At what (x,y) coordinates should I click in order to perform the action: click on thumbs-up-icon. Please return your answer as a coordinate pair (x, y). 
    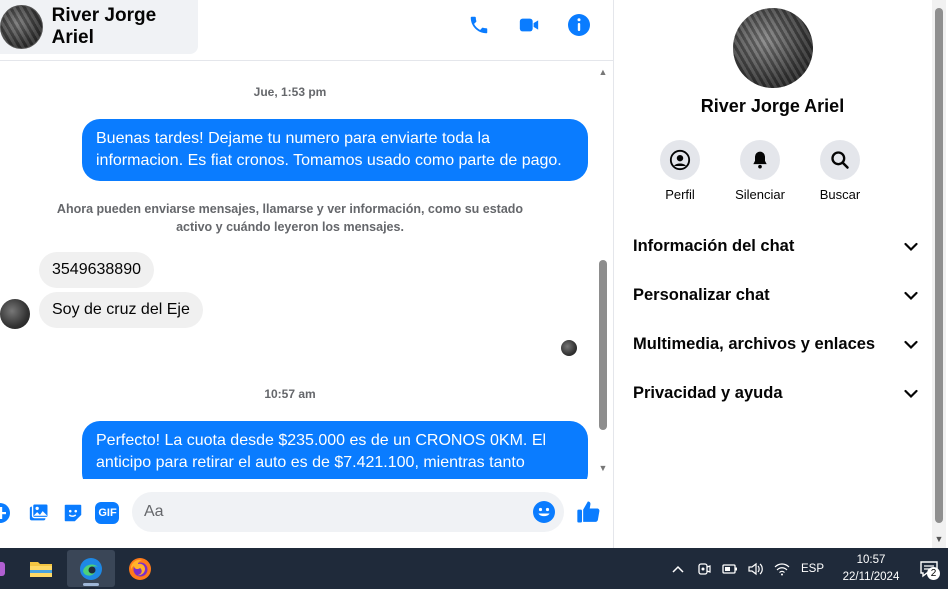
    Looking at the image, I should click on (589, 512).